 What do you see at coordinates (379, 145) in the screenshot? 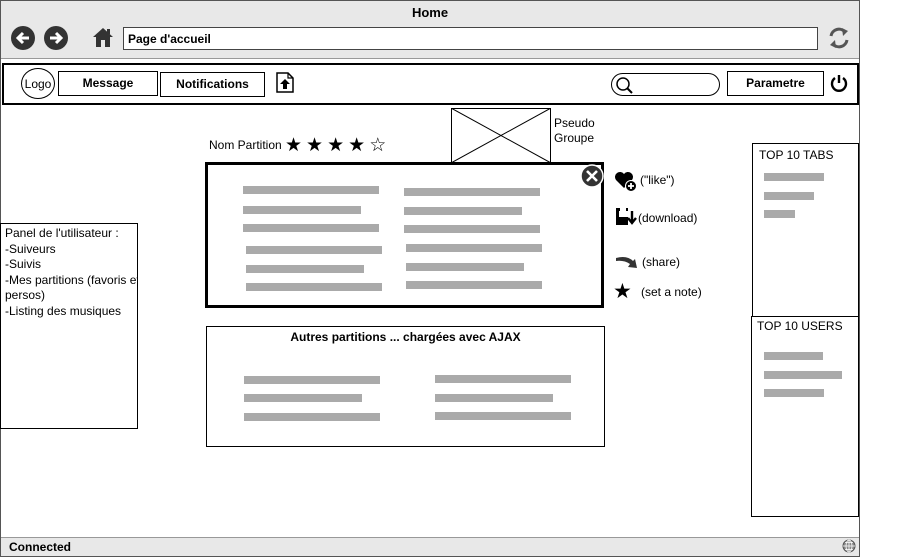
I see `star-empty-icon: ☆` at bounding box center [379, 145].